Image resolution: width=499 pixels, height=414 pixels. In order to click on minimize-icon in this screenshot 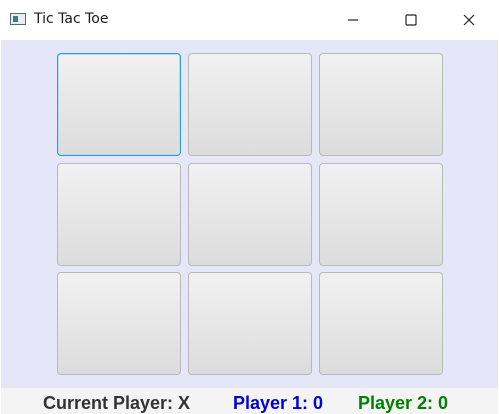, I will do `click(353, 20)`.